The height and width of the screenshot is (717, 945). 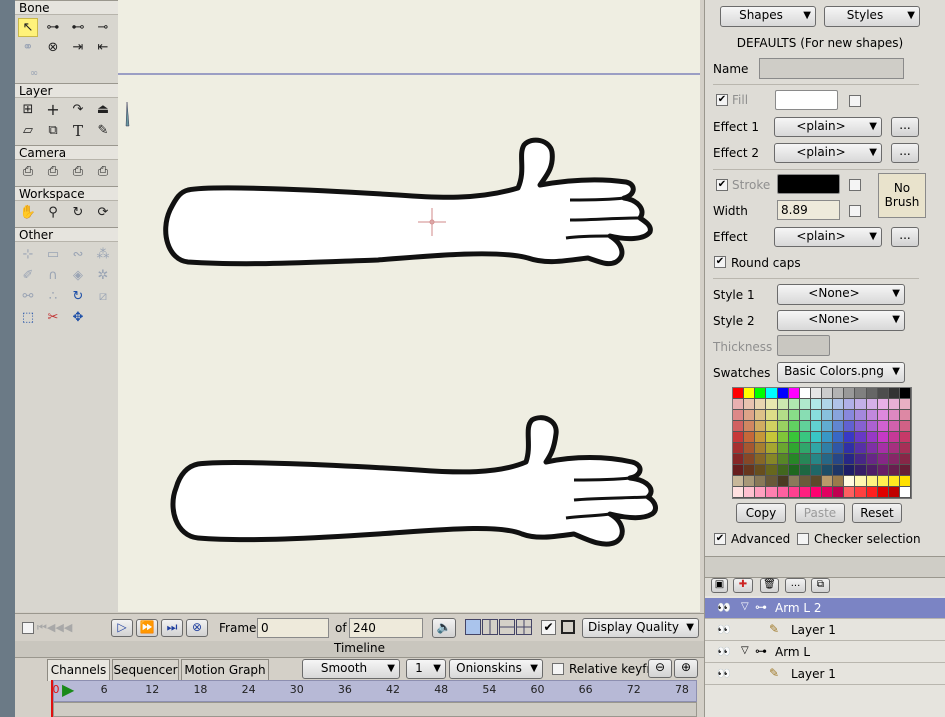 I want to click on fill-checkbox: ✔, so click(x=722, y=100).